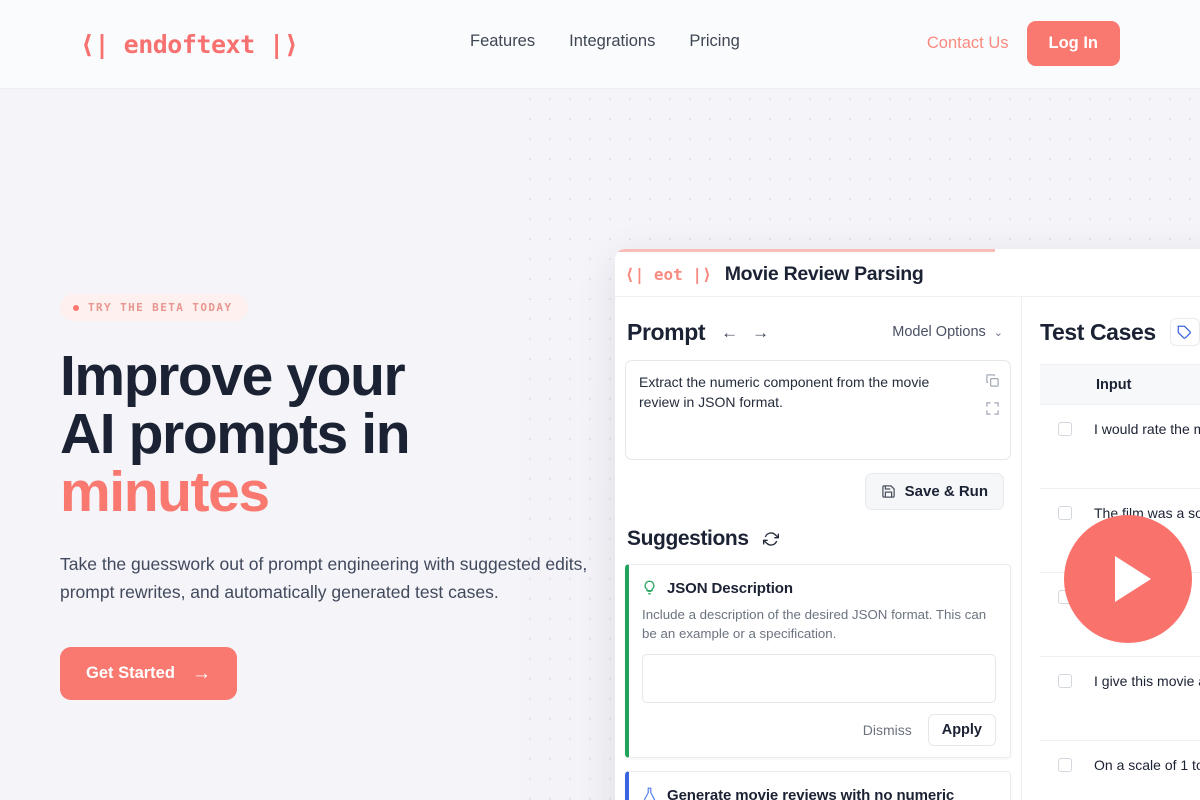 The height and width of the screenshot is (800, 1200). Describe the element at coordinates (1120, 447) in the screenshot. I see `table-row: I would rate the mo` at that location.